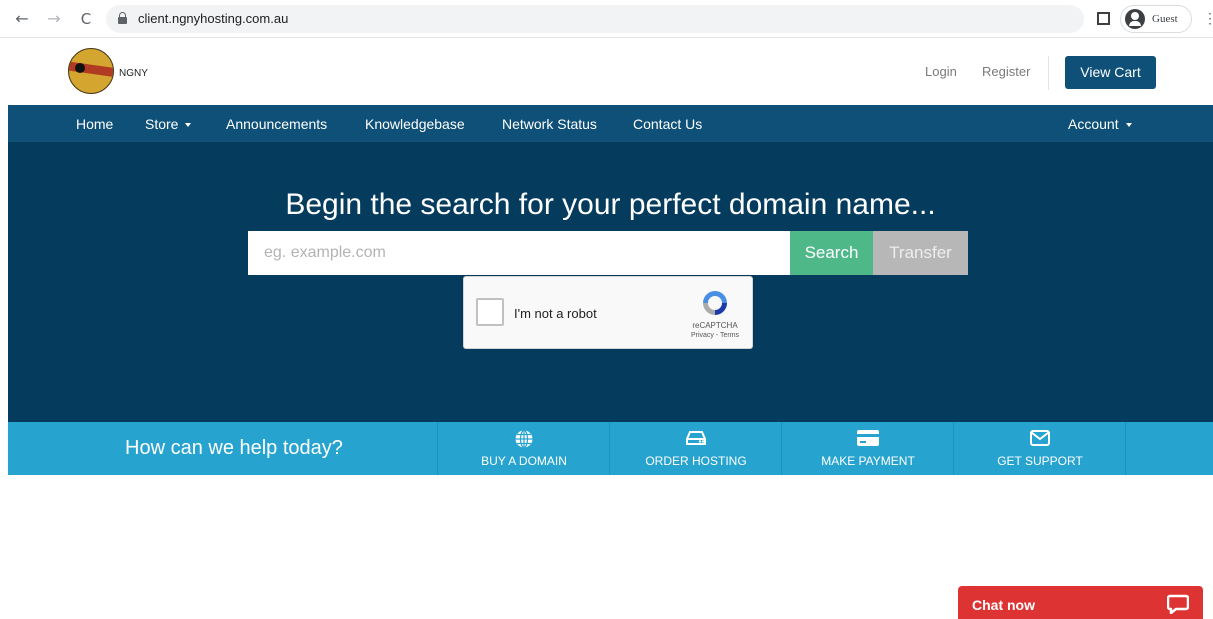 The width and height of the screenshot is (1213, 619). Describe the element at coordinates (133, 73) in the screenshot. I see `logo-text: NGNY` at that location.